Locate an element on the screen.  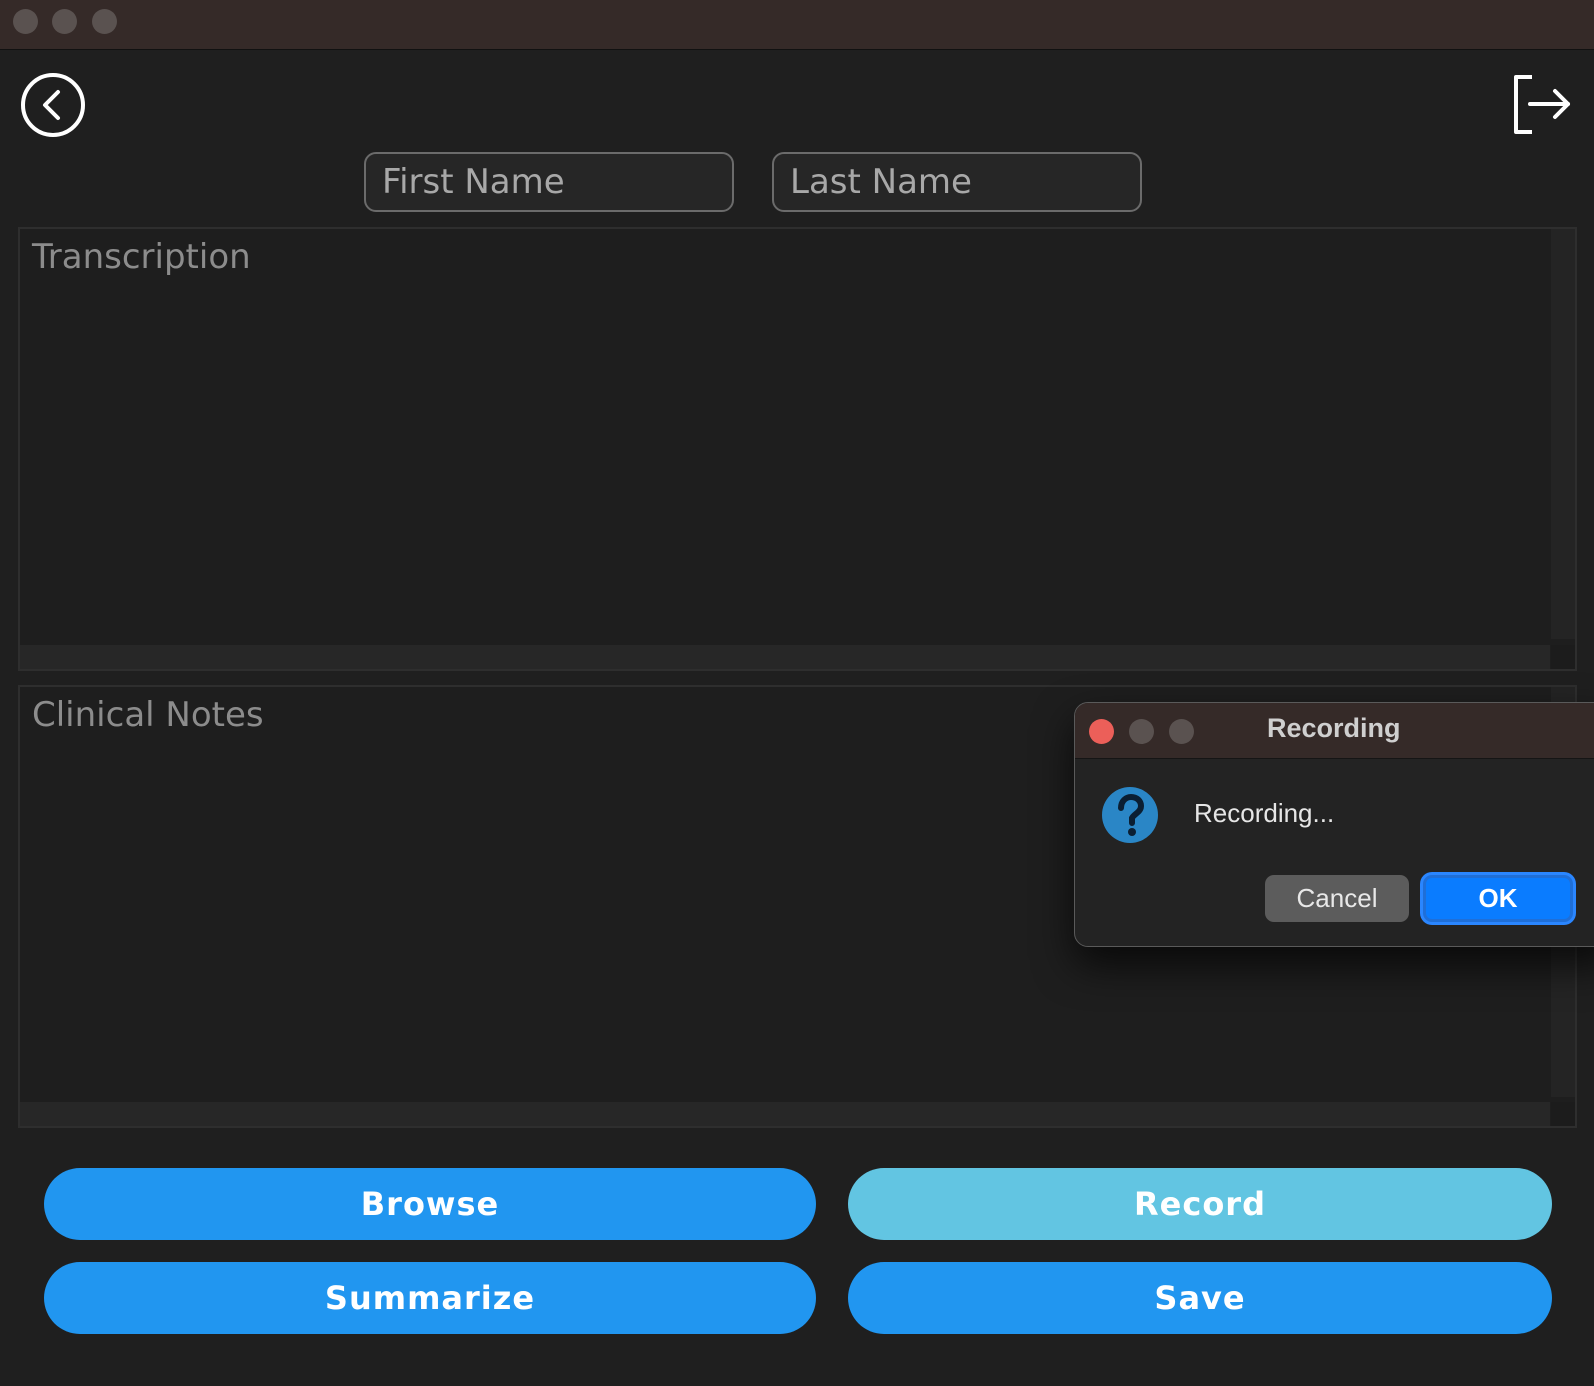
last-name-input is located at coordinates (957, 182).